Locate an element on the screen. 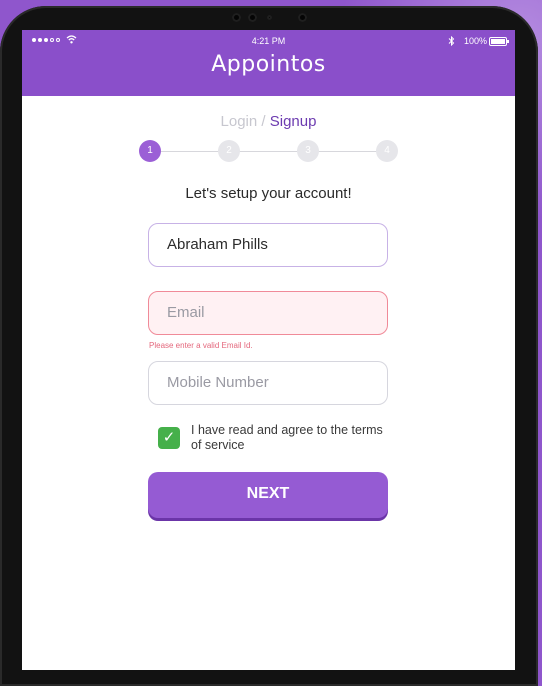 The height and width of the screenshot is (686, 542). name-field is located at coordinates (268, 245).